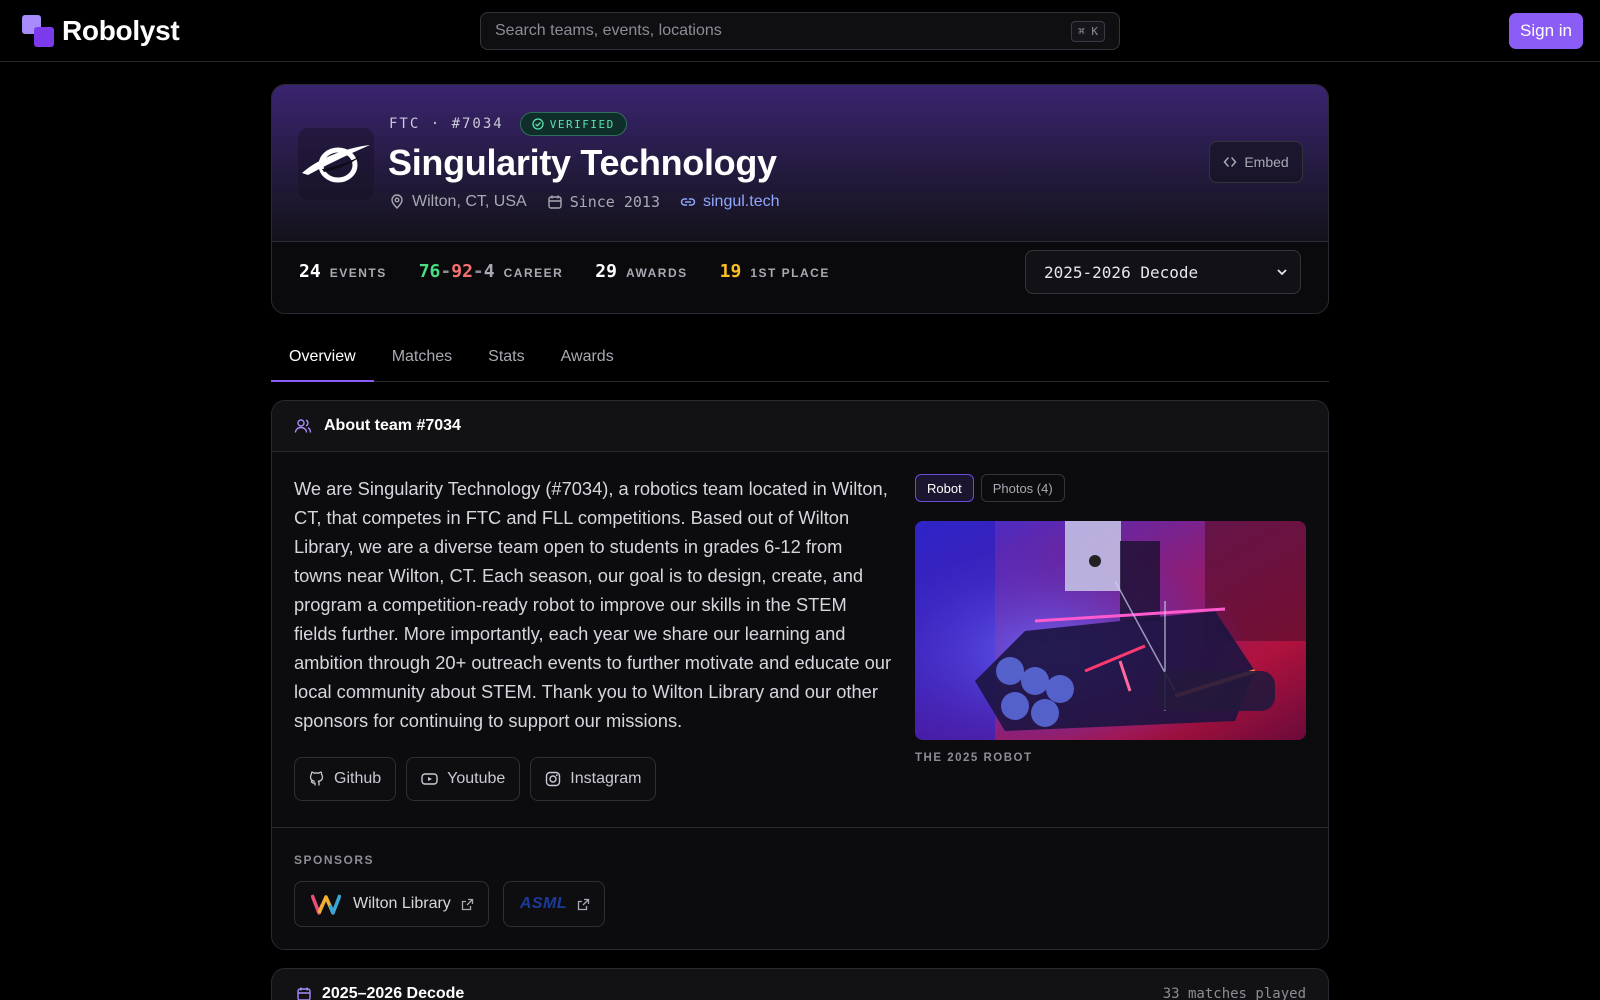 This screenshot has height=1000, width=1600. Describe the element at coordinates (429, 779) in the screenshot. I see `youtube-icon` at that location.